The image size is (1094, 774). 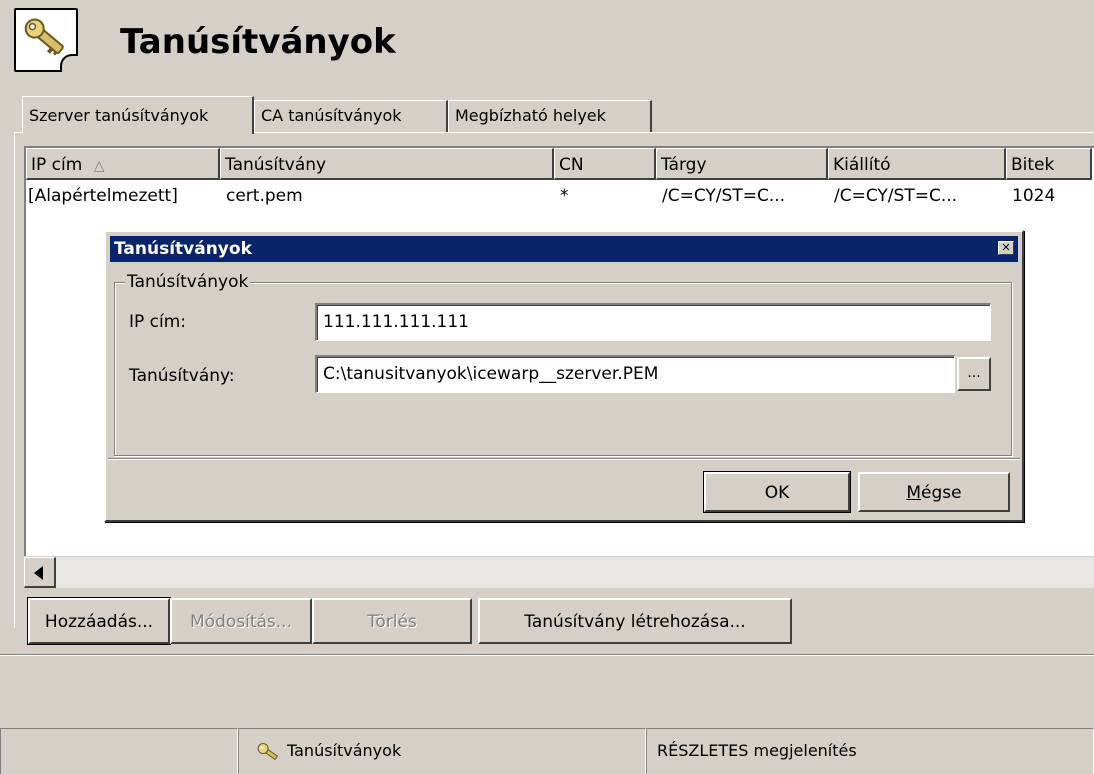 I want to click on tab-label: Szerver tanúsítványok, so click(x=119, y=115).